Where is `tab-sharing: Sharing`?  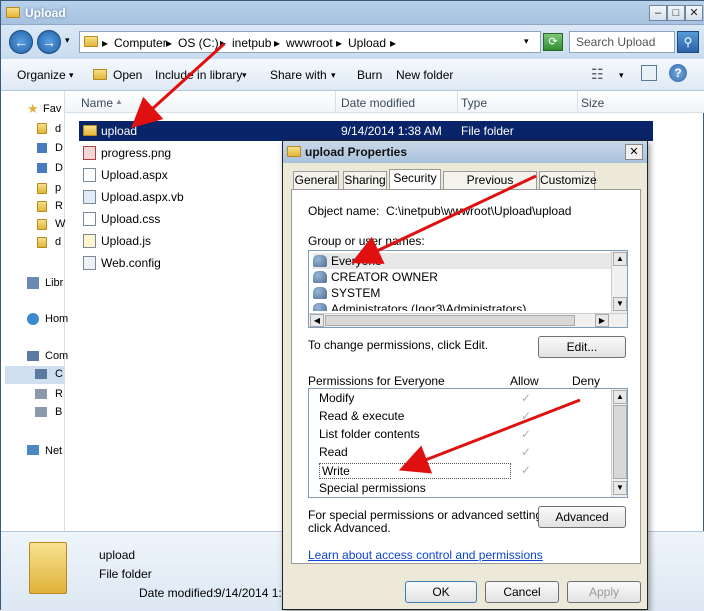
tab-sharing: Sharing is located at coordinates (365, 180).